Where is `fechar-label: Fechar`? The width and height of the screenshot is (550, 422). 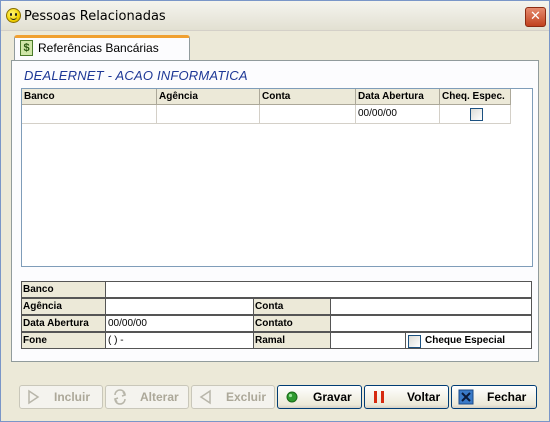 fechar-label: Fechar is located at coordinates (507, 397).